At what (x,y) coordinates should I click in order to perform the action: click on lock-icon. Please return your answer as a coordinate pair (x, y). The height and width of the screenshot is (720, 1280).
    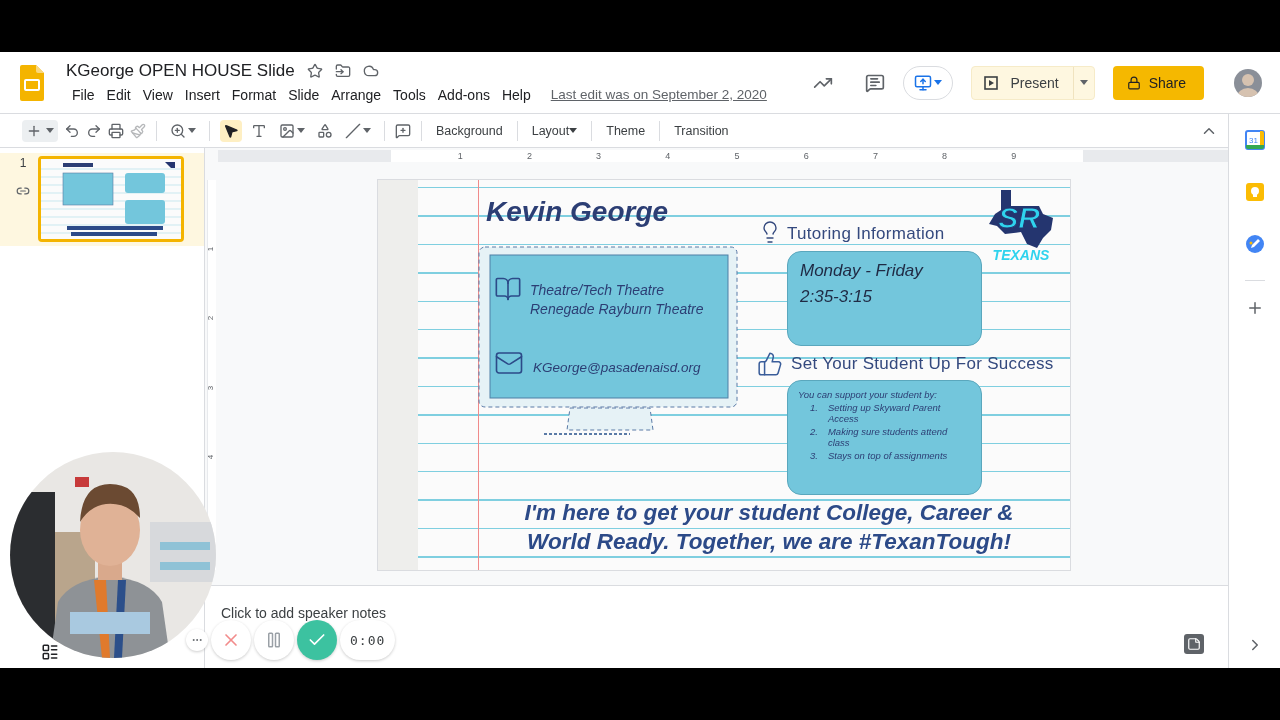
    Looking at the image, I should click on (1133, 82).